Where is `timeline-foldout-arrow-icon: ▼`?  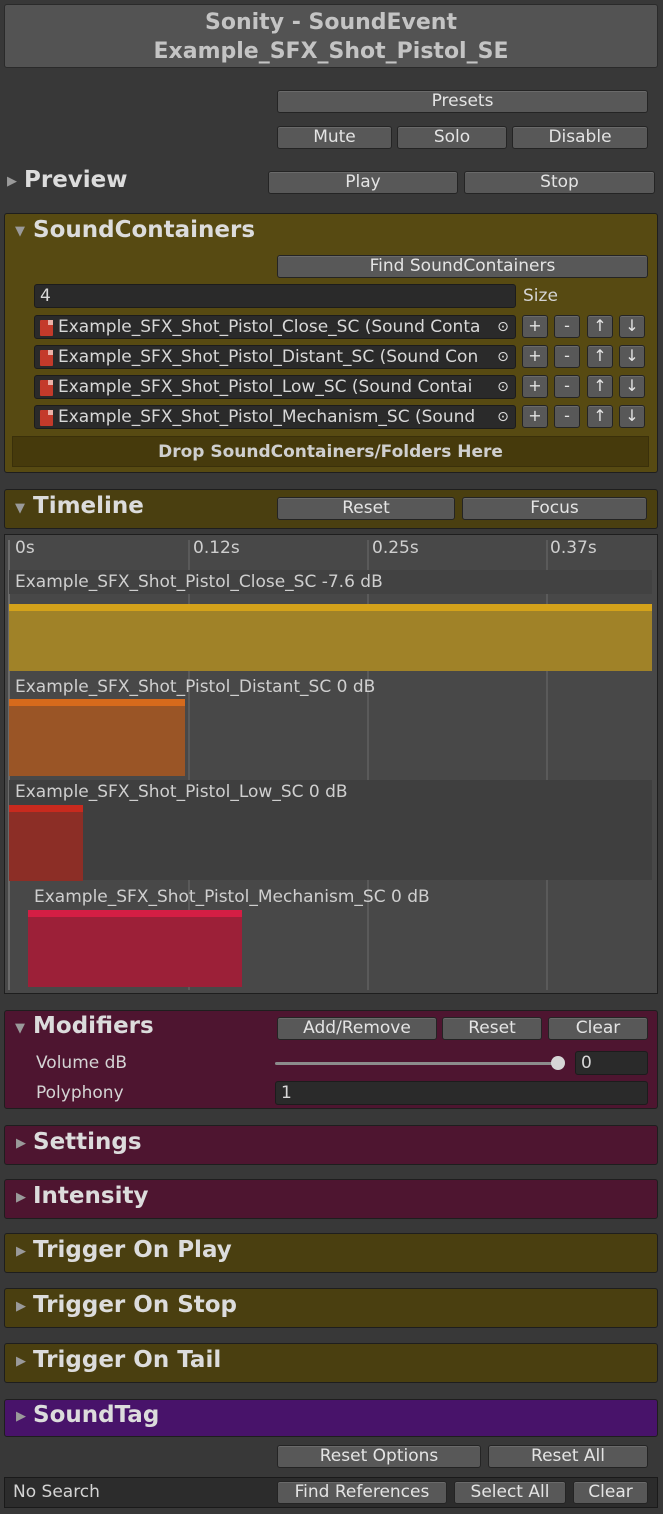 timeline-foldout-arrow-icon: ▼ is located at coordinates (20, 508).